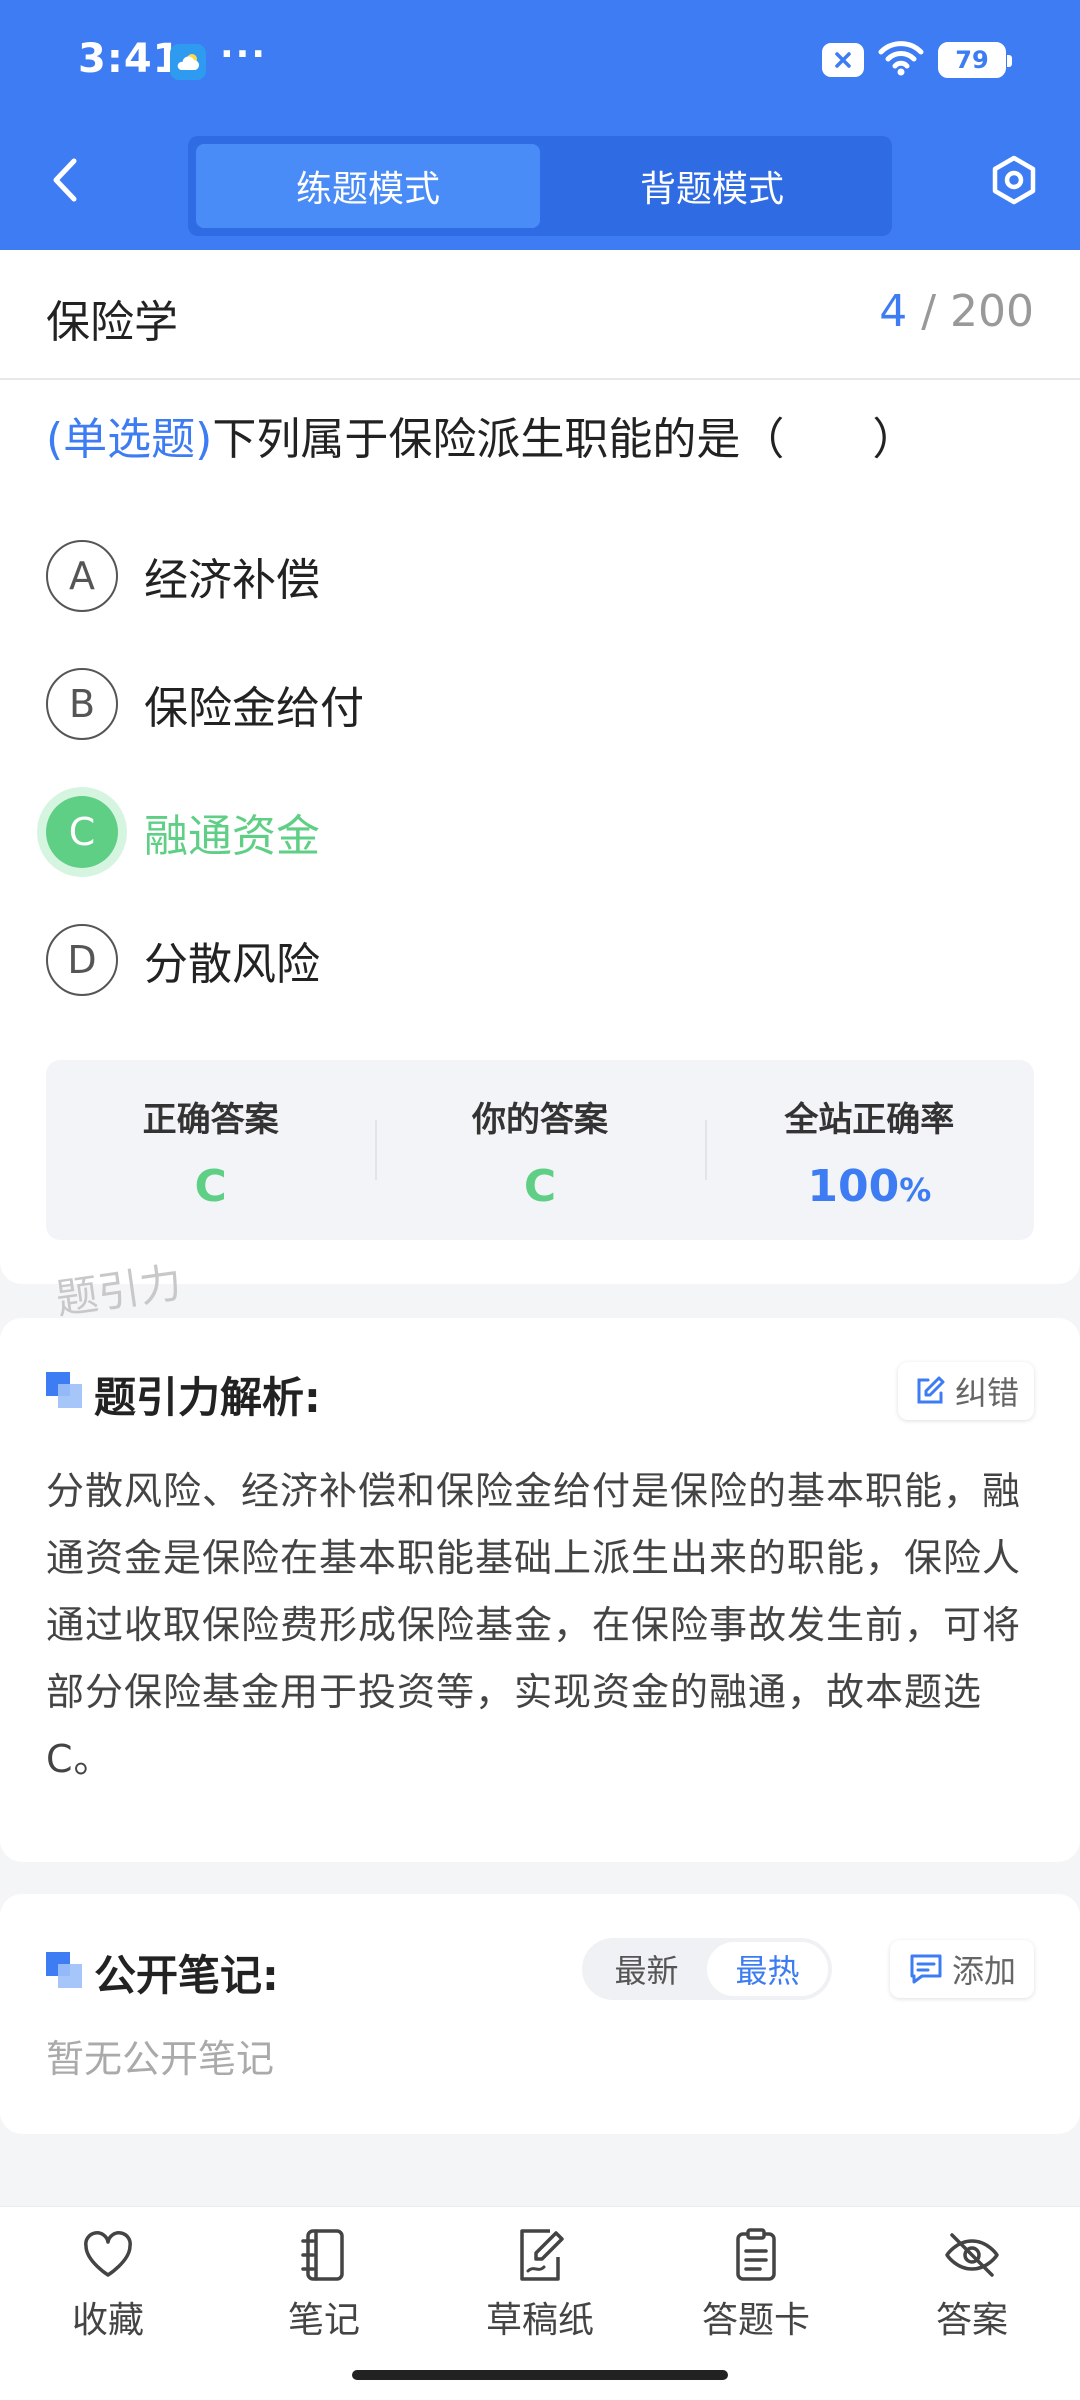 The height and width of the screenshot is (2400, 1080). Describe the element at coordinates (210, 1150) in the screenshot. I see `correct-answer-stat: 正确答案 C` at that location.